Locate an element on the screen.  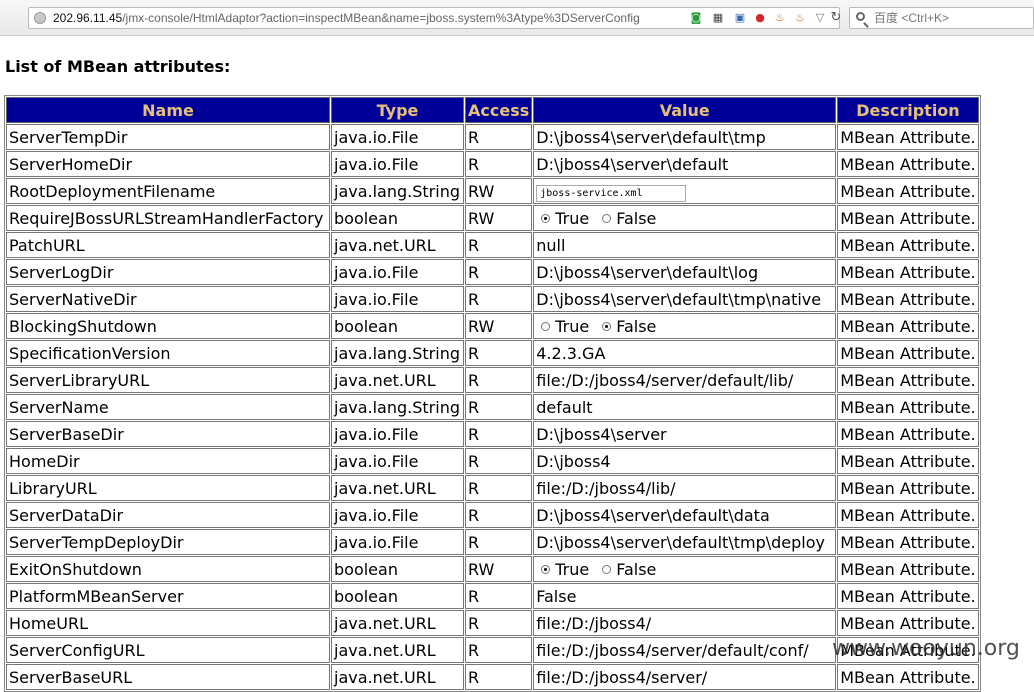
header-name: Name is located at coordinates (168, 110).